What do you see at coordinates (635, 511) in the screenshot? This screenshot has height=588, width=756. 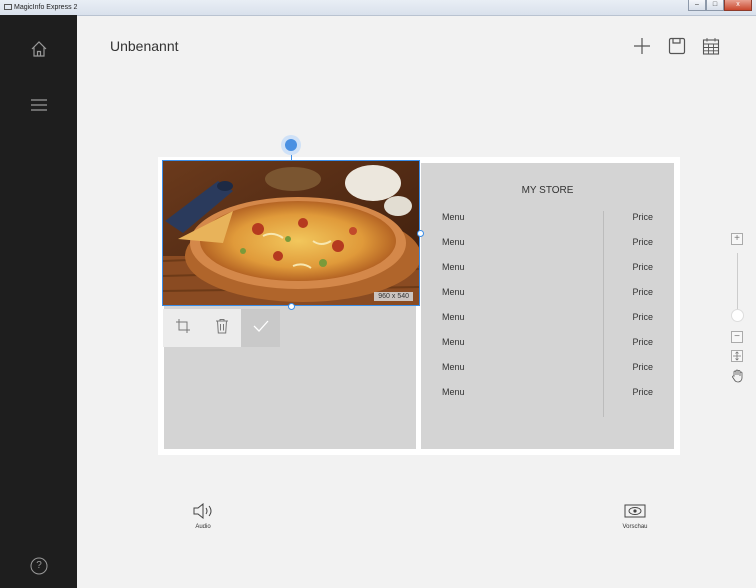 I see `eye-icon` at bounding box center [635, 511].